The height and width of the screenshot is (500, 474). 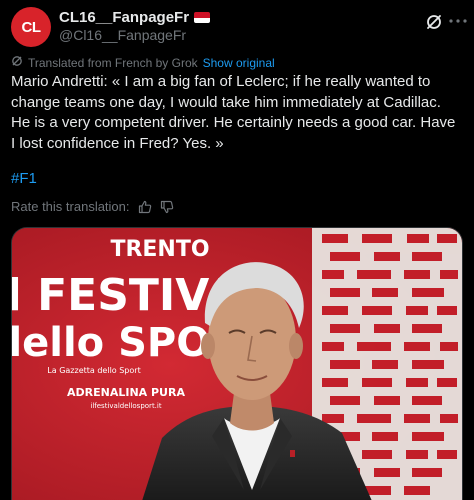 What do you see at coordinates (159, 249) in the screenshot?
I see `backdrop-line1: TRENTO` at bounding box center [159, 249].